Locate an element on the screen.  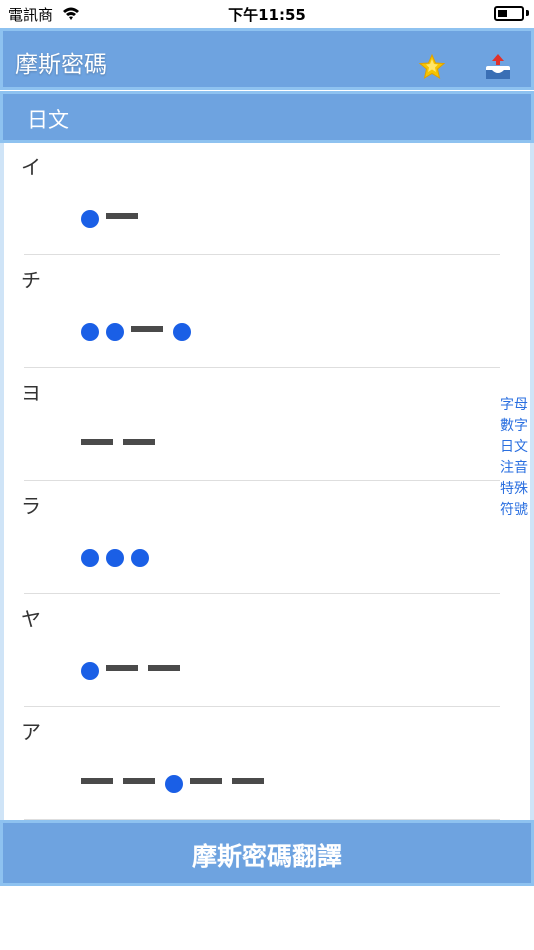
index-item-symbols: 符號 is located at coordinates (517, 510).